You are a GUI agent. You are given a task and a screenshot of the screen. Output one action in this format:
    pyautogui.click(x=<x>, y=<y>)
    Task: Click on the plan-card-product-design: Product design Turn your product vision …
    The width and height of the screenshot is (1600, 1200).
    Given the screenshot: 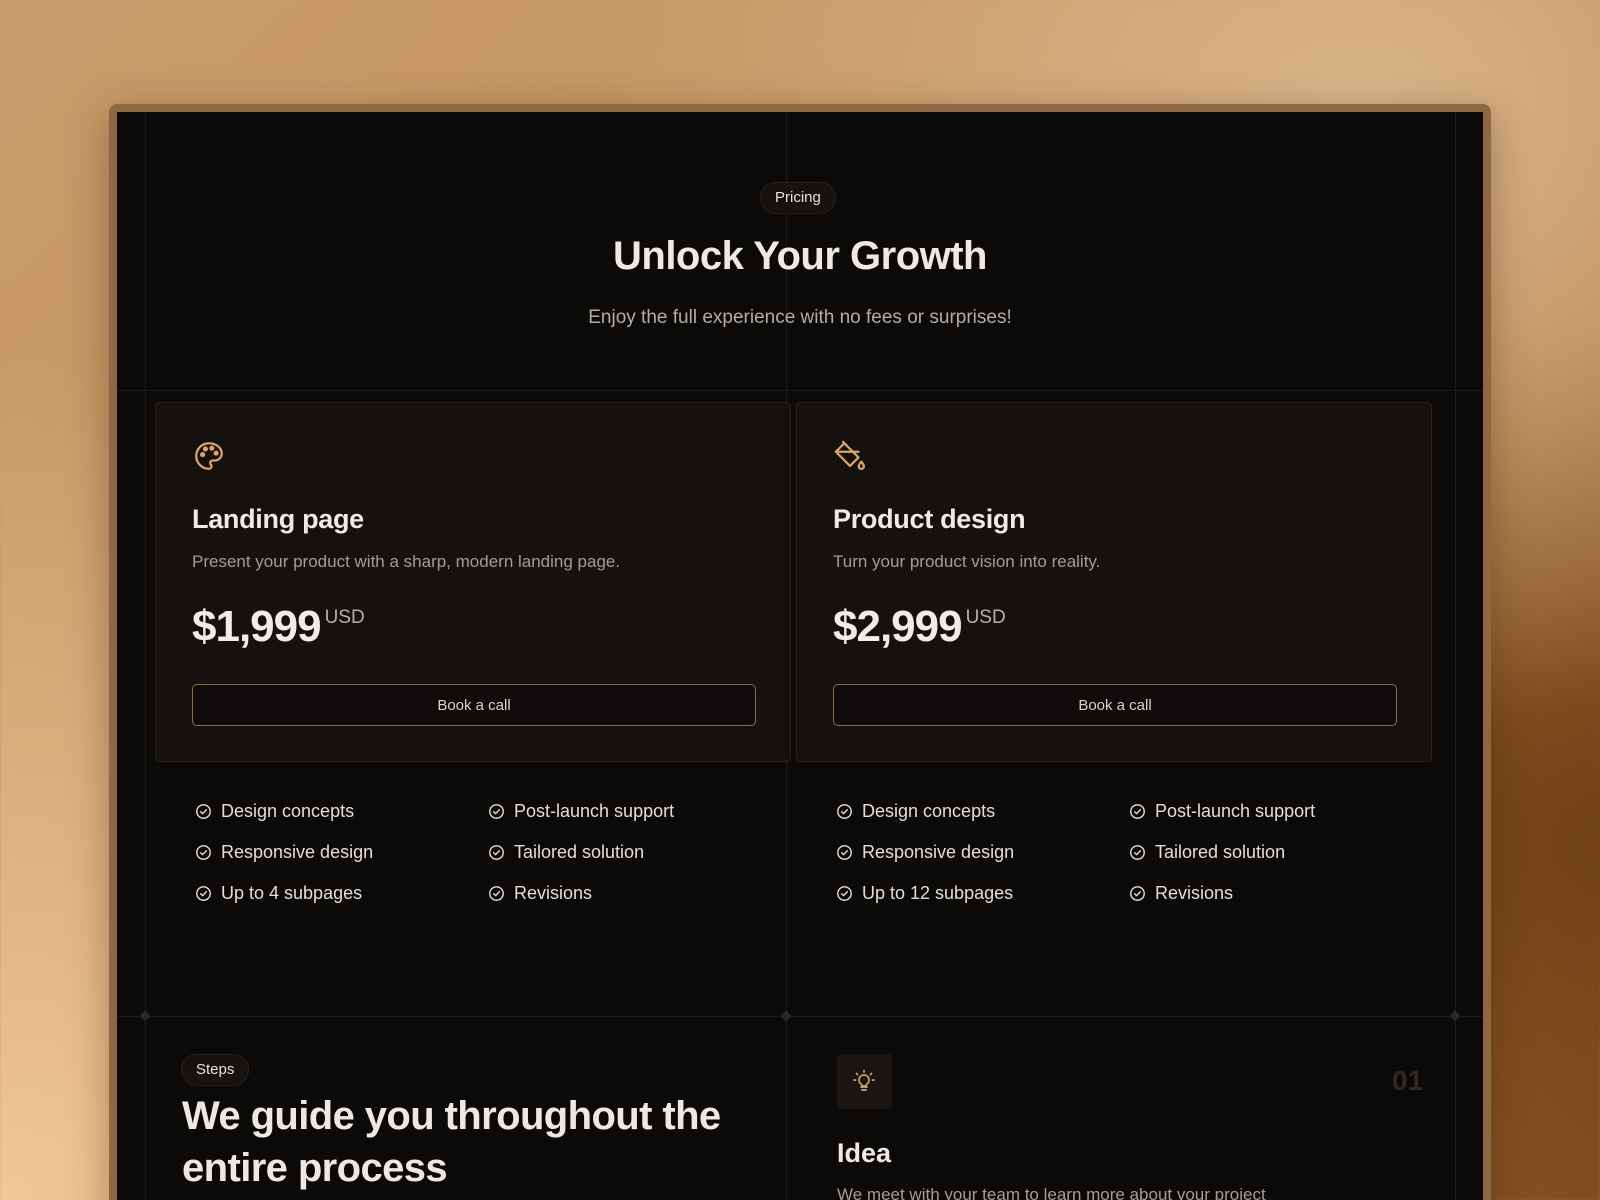 What is the action you would take?
    pyautogui.click(x=1114, y=582)
    